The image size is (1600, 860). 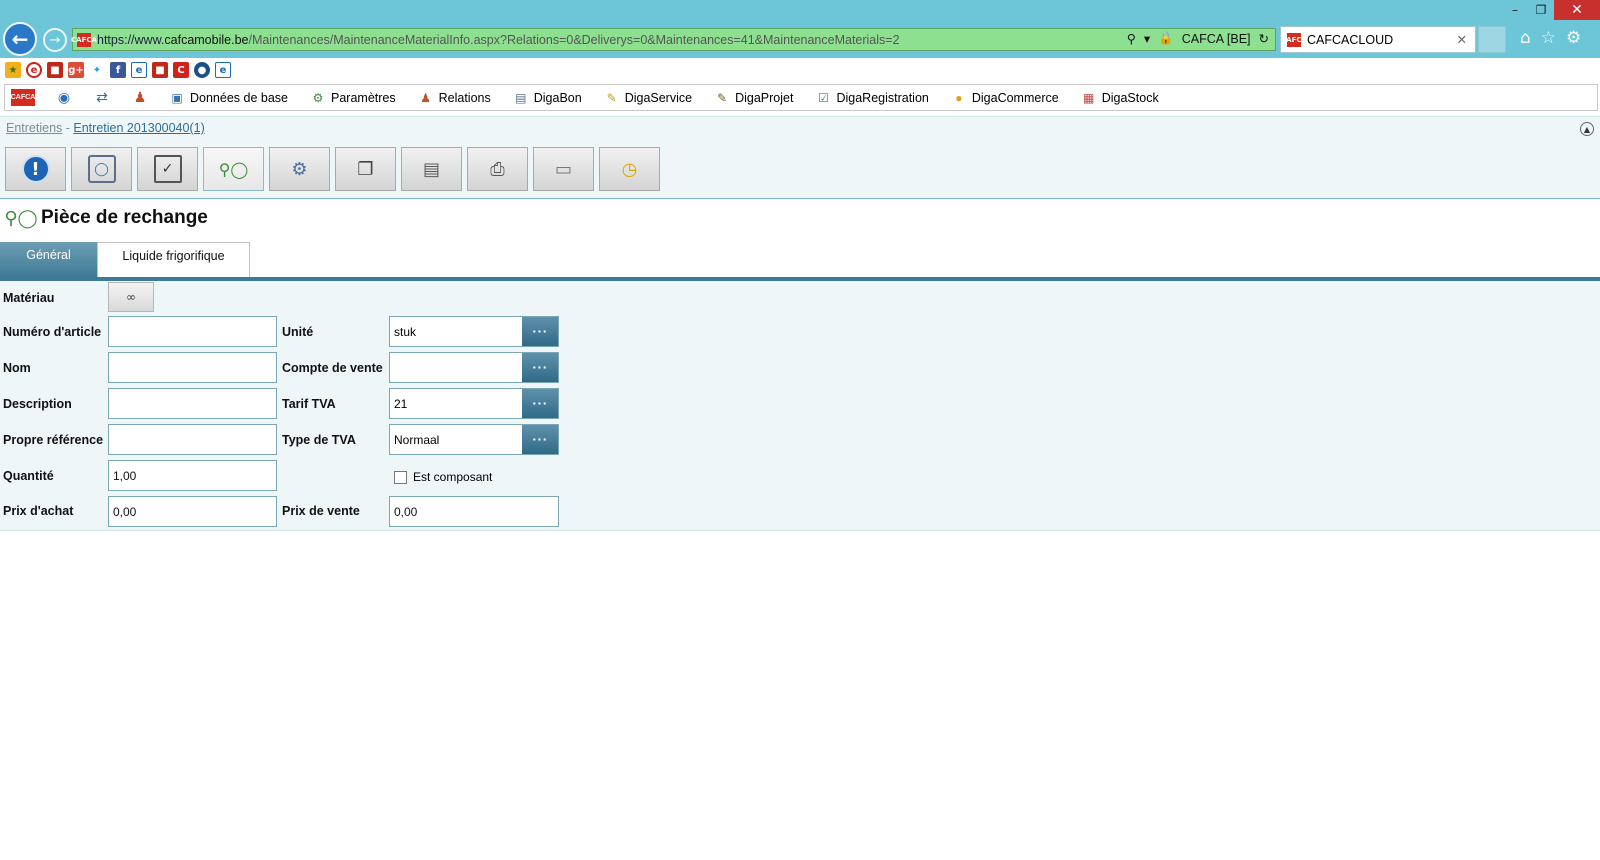 I want to click on unit-select: stuk ···, so click(x=474, y=331).